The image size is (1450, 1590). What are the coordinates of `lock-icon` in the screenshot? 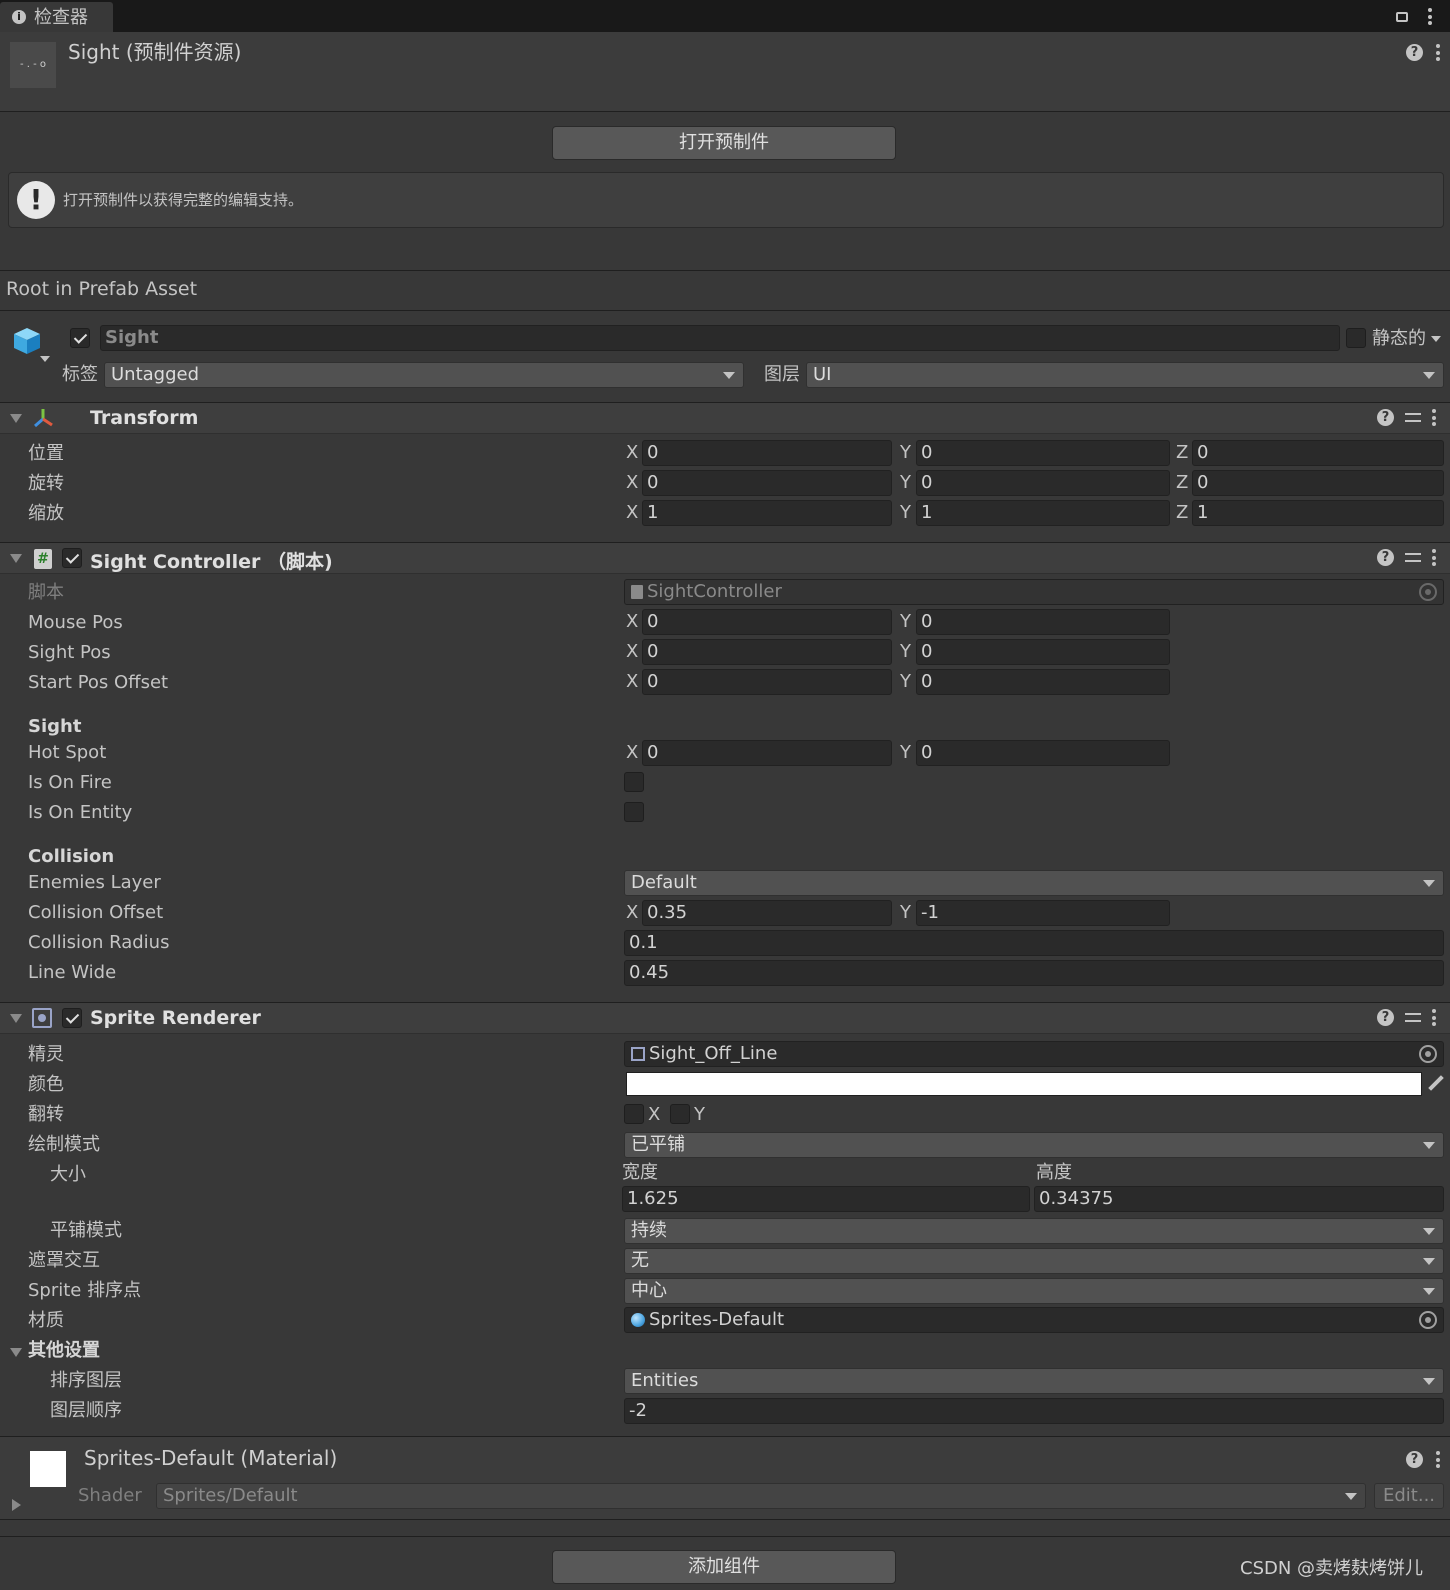 It's located at (1402, 17).